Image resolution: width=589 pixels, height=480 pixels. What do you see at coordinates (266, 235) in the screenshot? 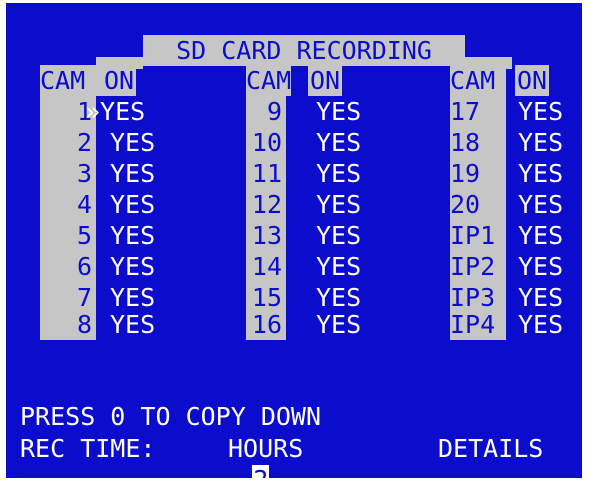
I see `cam-number: 13` at bounding box center [266, 235].